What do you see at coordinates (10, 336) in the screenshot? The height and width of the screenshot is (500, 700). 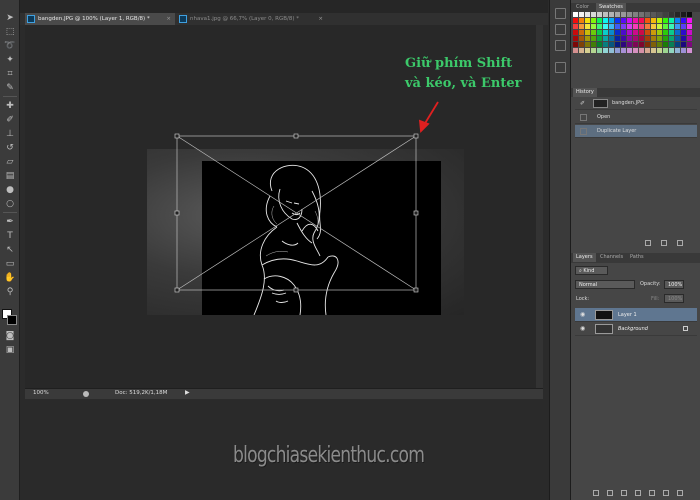 I see `quick-mask-icon: ◙` at bounding box center [10, 336].